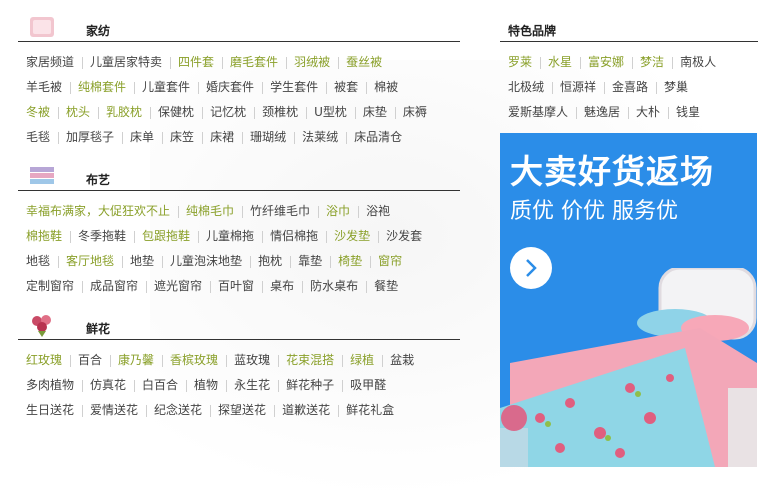 This screenshot has height=500, width=781. Describe the element at coordinates (194, 360) in the screenshot. I see `category-link: 香槟玫瑰` at that location.